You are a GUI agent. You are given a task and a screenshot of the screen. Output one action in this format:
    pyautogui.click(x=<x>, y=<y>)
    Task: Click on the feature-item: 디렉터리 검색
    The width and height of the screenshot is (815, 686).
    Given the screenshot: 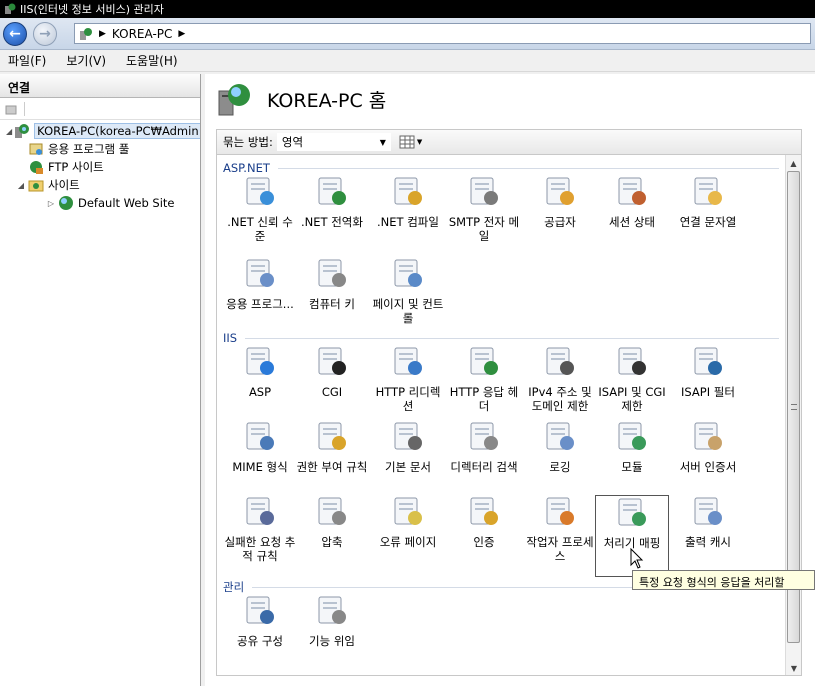 What is the action you would take?
    pyautogui.click(x=484, y=461)
    